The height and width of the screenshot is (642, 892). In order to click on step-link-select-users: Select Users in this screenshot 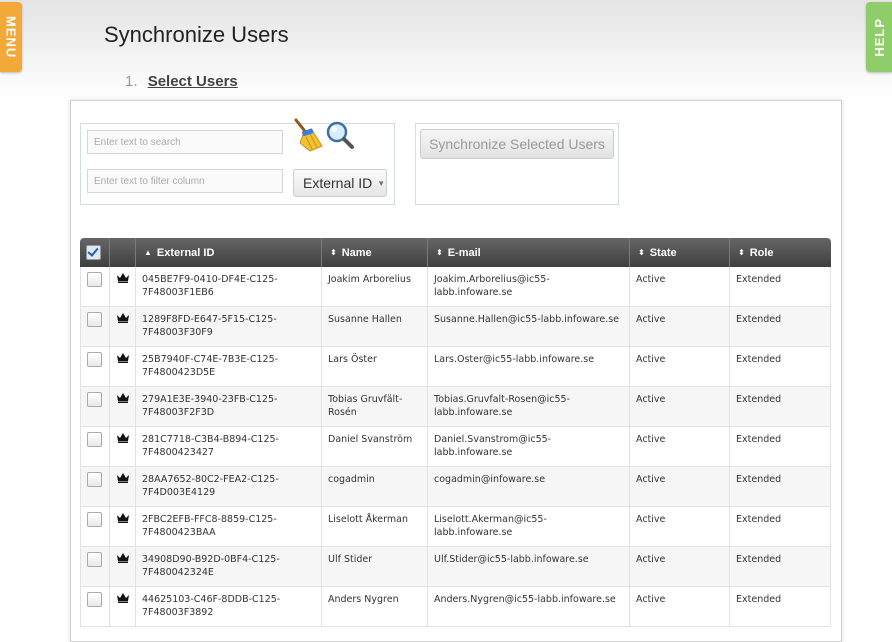, I will do `click(193, 81)`.